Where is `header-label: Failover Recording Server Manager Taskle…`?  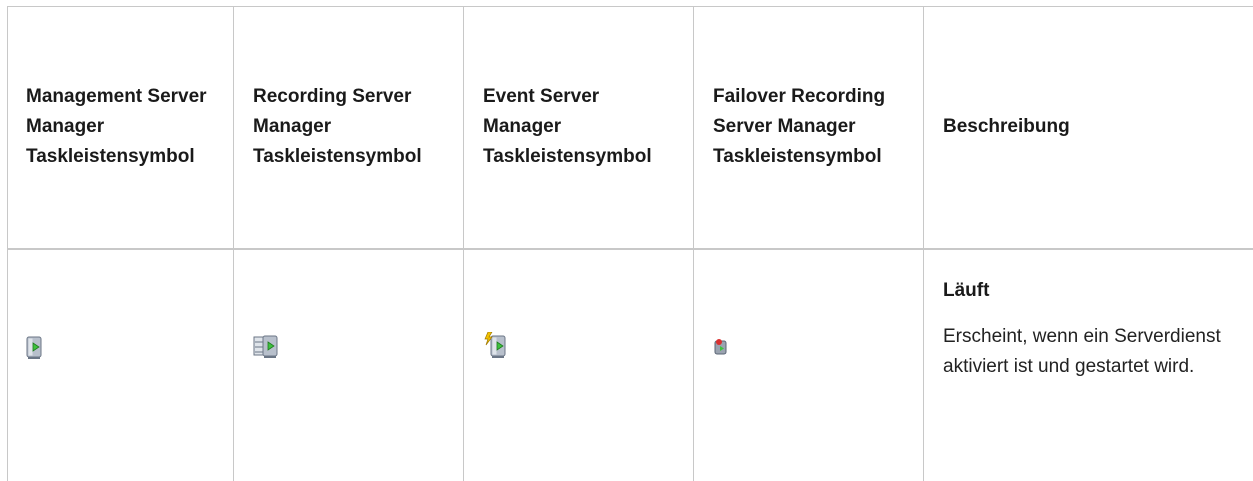
header-label: Failover Recording Server Manager Taskle… is located at coordinates (799, 126).